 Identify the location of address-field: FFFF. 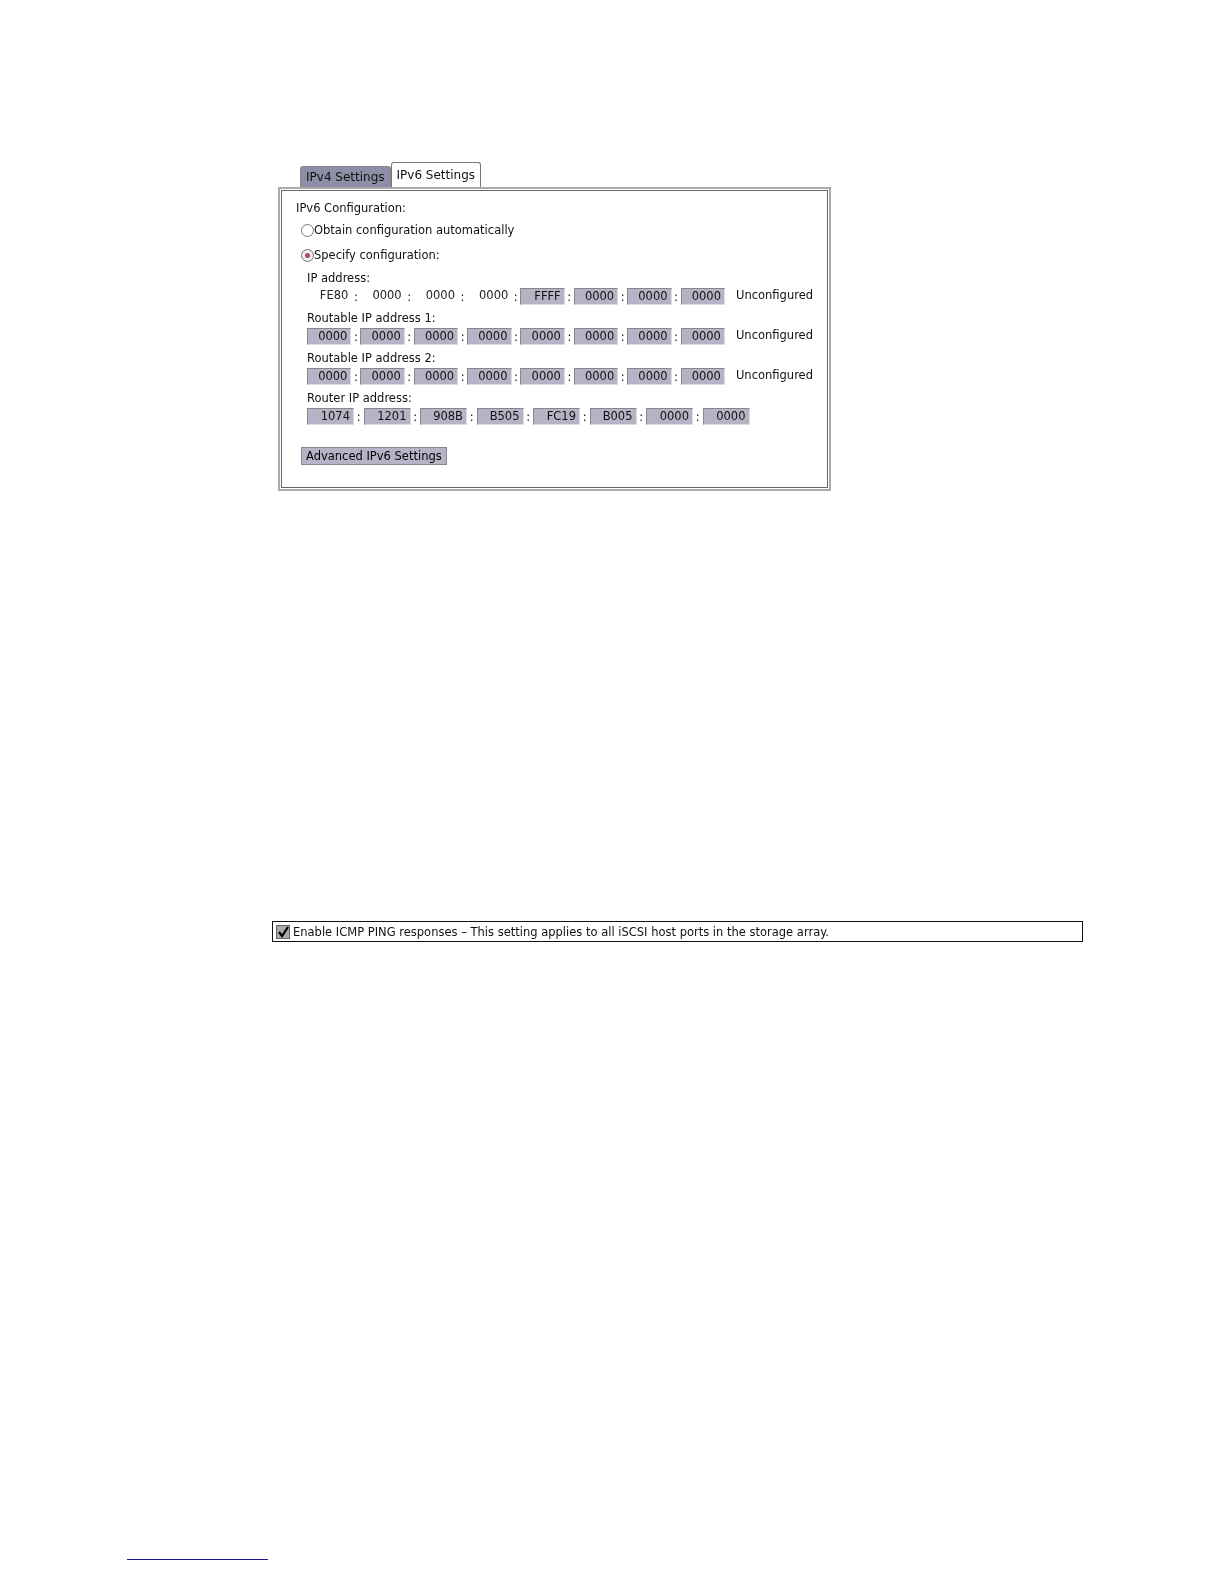
(542, 296).